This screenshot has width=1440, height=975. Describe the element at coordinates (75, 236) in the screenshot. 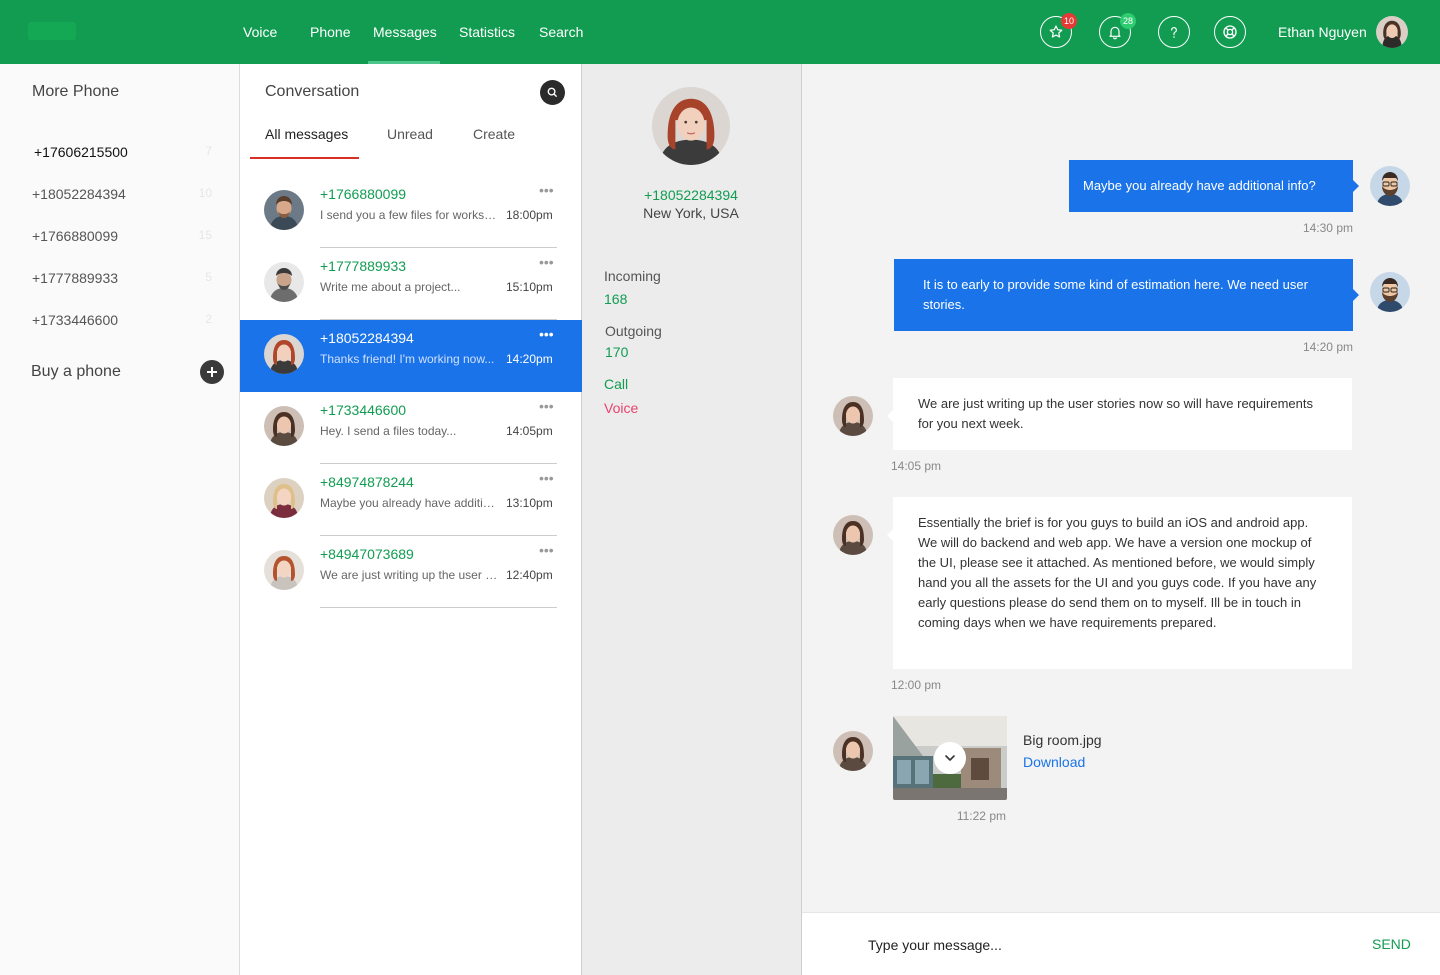

I see `phone-number: +1766880099` at that location.